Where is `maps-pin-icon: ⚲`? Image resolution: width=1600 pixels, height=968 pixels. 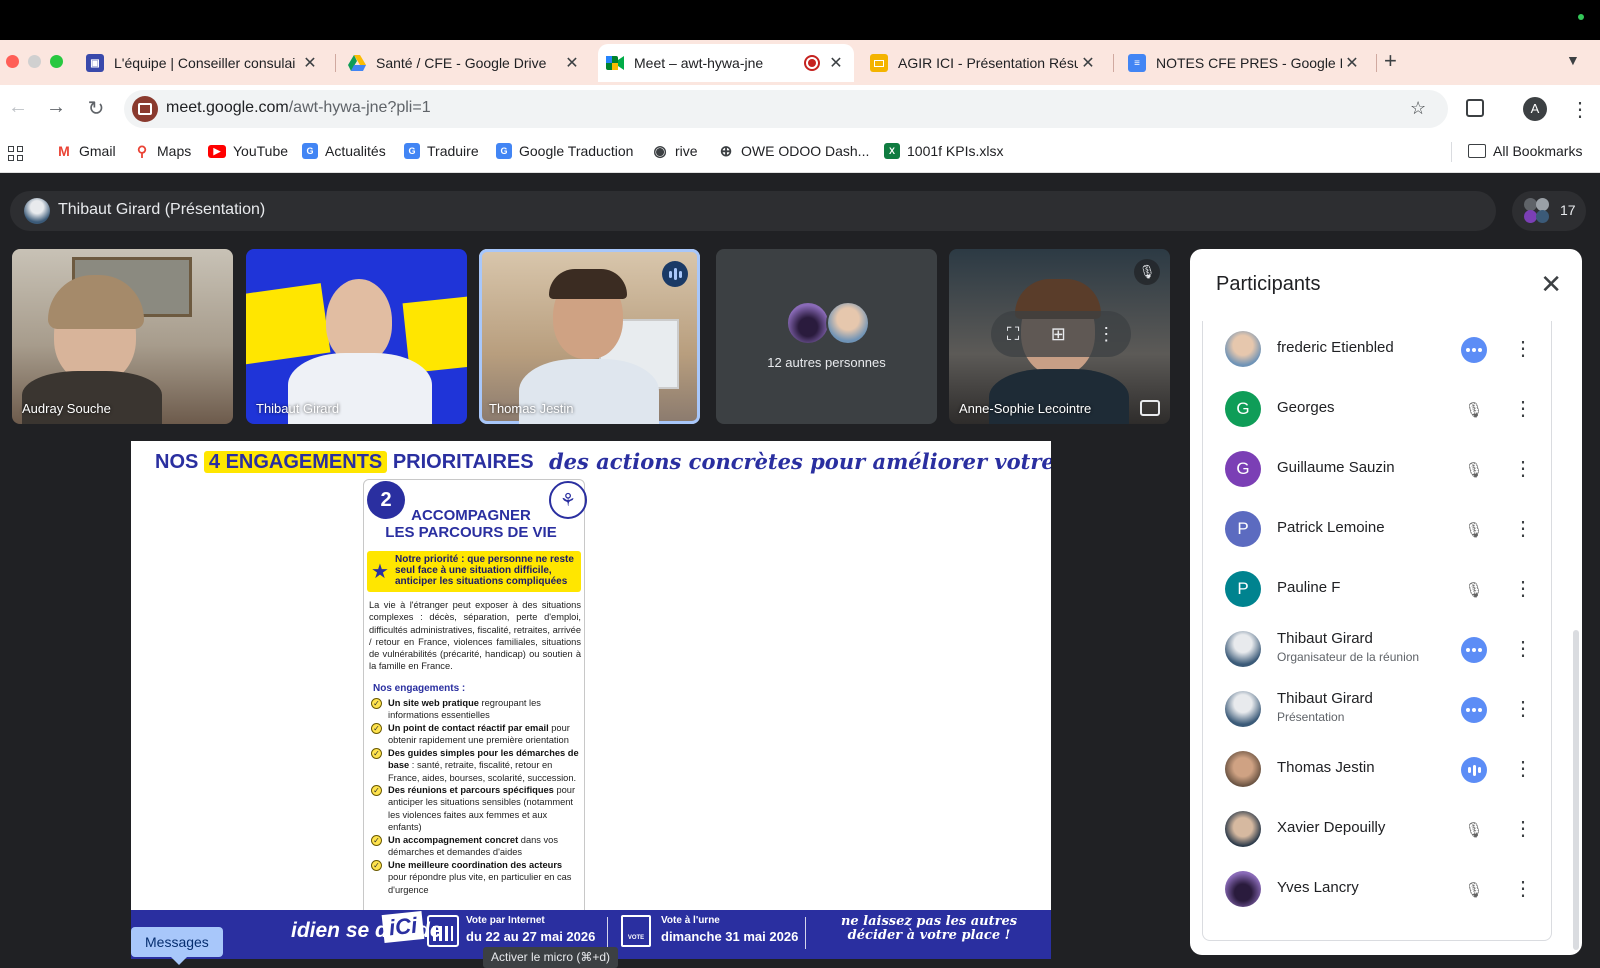 maps-pin-icon: ⚲ is located at coordinates (142, 150).